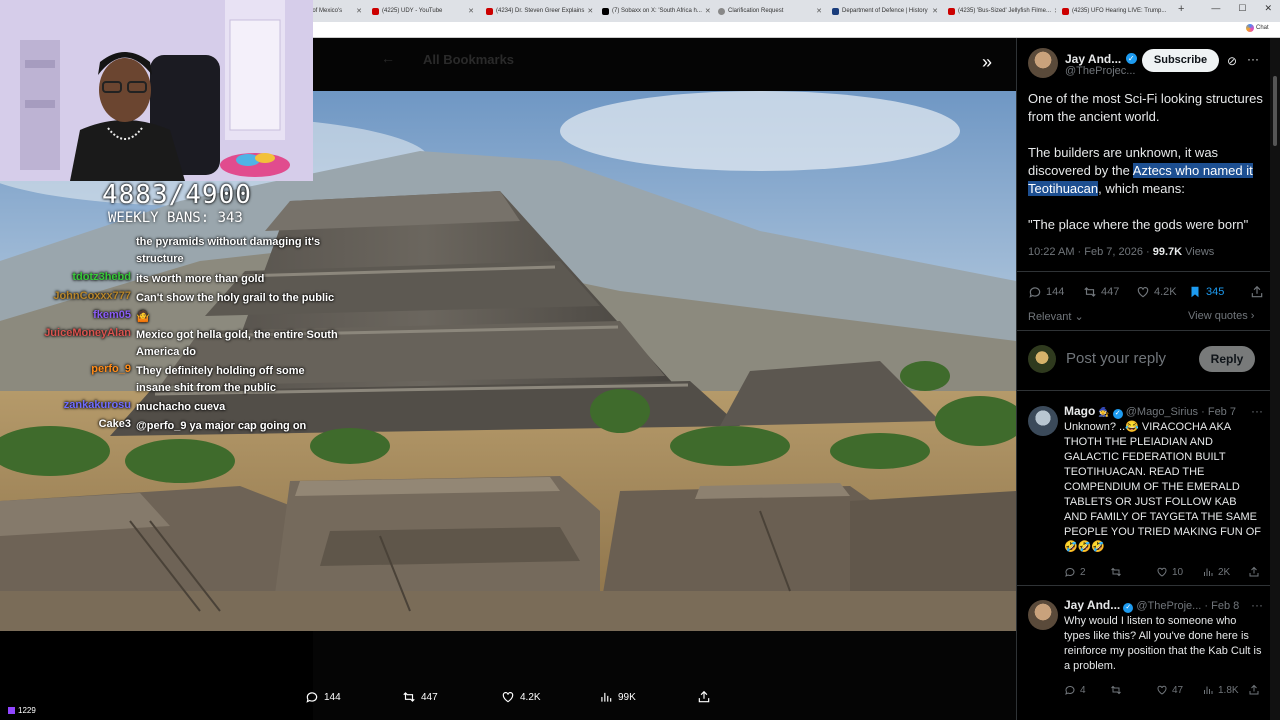 The height and width of the screenshot is (720, 1280). I want to click on reply-author-handle: @Mago_Sirius, so click(1162, 412).